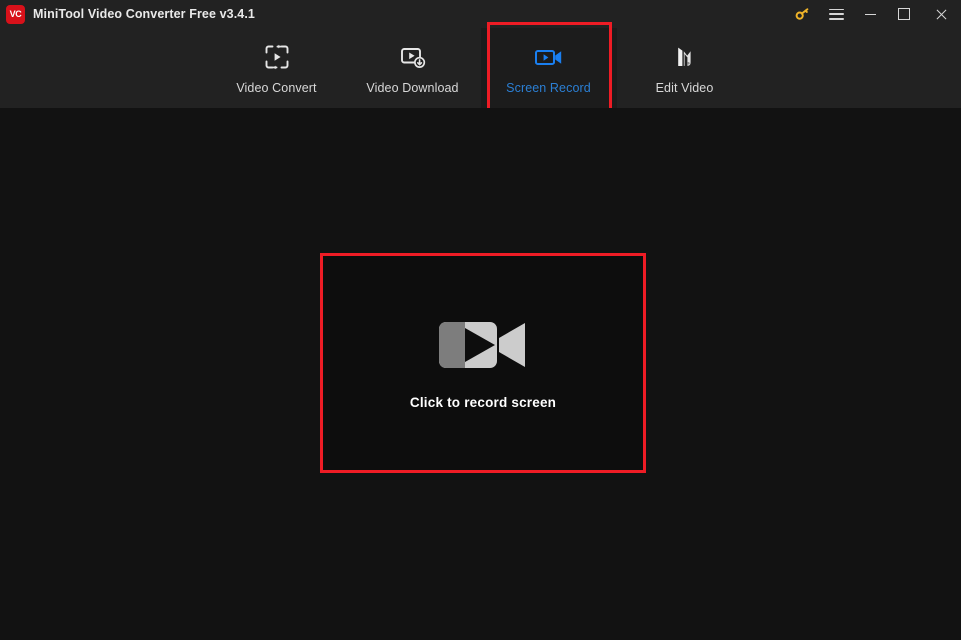 The image size is (961, 640). I want to click on screen-record-icon, so click(549, 57).